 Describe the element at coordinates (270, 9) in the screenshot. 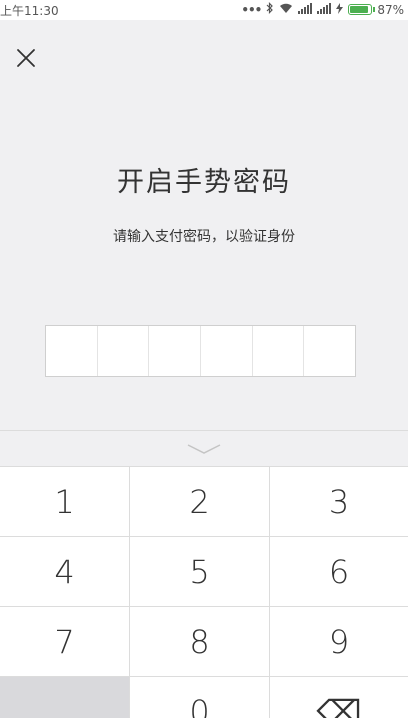

I see `bluetooth-icon` at that location.